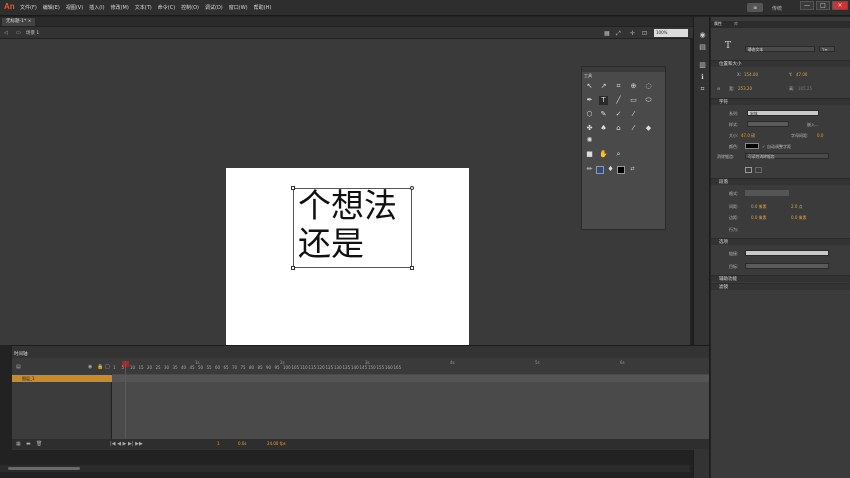 Image resolution: width=850 pixels, height=478 pixels. Describe the element at coordinates (780, 181) in the screenshot. I see `paragraph-section: 段落` at that location.